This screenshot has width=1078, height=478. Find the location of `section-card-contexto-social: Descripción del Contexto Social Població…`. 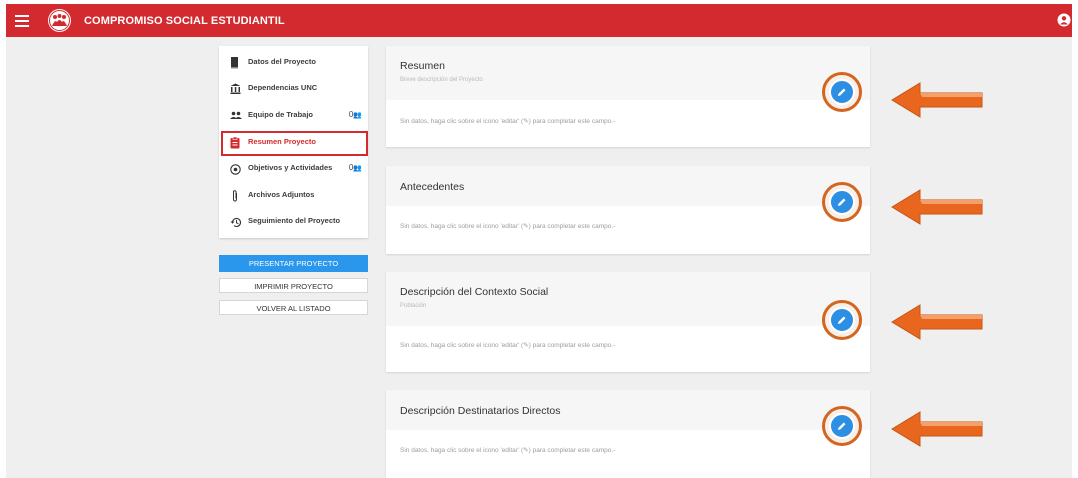

section-card-contexto-social: Descripción del Contexto Social Població… is located at coordinates (628, 322).